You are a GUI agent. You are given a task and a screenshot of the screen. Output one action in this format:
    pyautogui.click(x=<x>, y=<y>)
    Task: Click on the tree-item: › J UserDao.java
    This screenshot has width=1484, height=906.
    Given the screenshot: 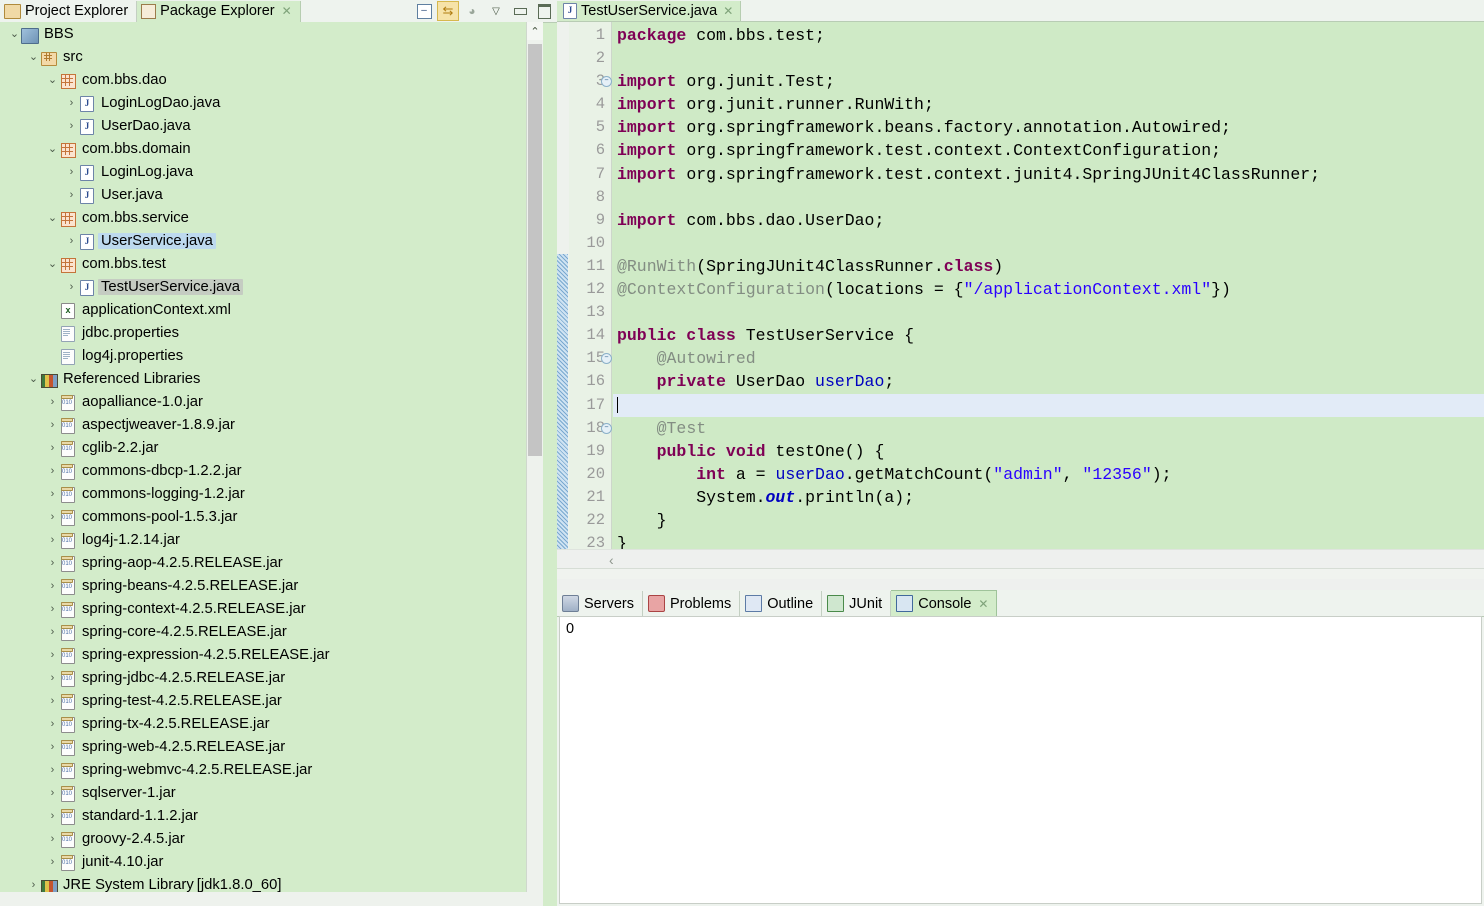 What is the action you would take?
    pyautogui.click(x=267, y=125)
    